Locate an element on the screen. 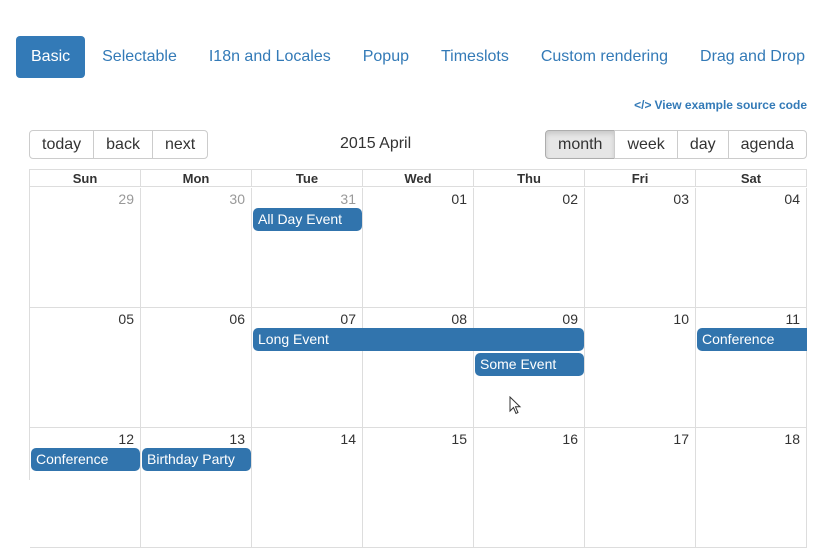 This screenshot has height=548, width=836. calendar-event: Some Event is located at coordinates (529, 364).